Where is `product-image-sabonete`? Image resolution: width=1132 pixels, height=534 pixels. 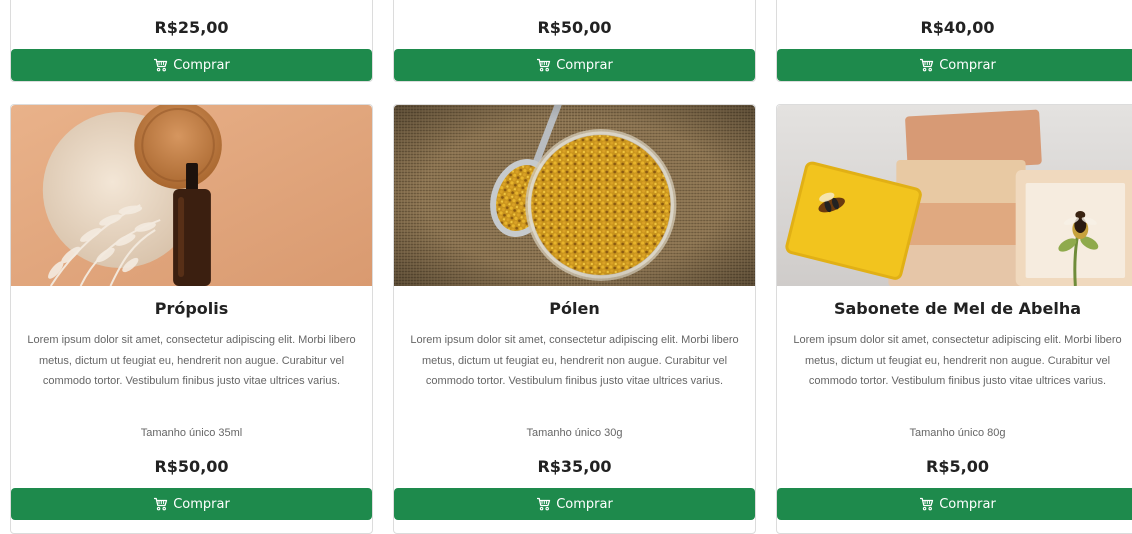 product-image-sabonete is located at coordinates (954, 195).